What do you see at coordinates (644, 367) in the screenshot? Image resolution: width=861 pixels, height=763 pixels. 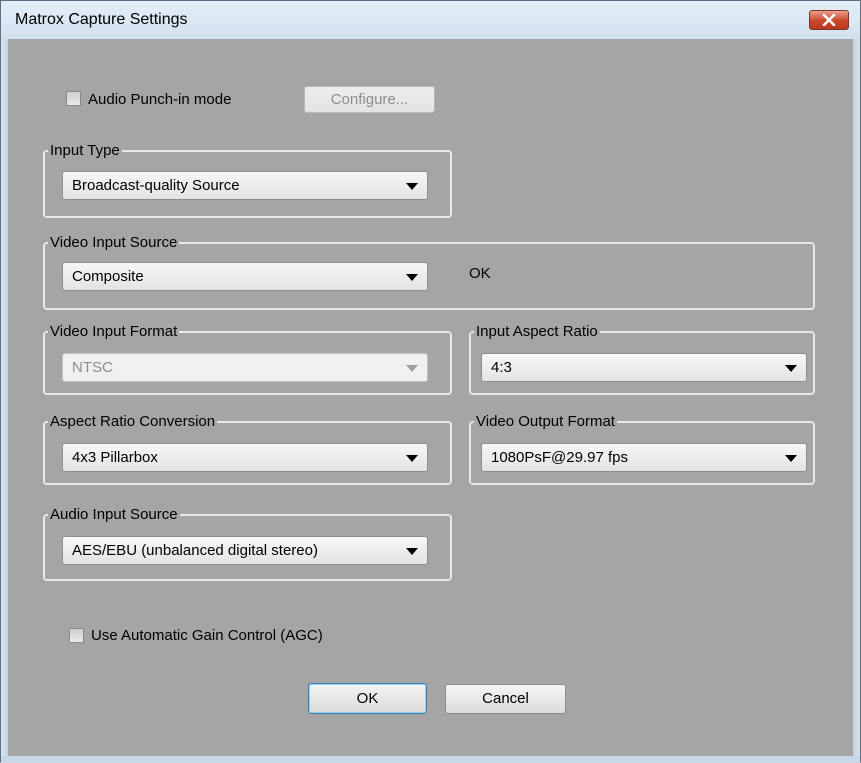 I see `input-aspect-ratio-dropdown: 4:3` at bounding box center [644, 367].